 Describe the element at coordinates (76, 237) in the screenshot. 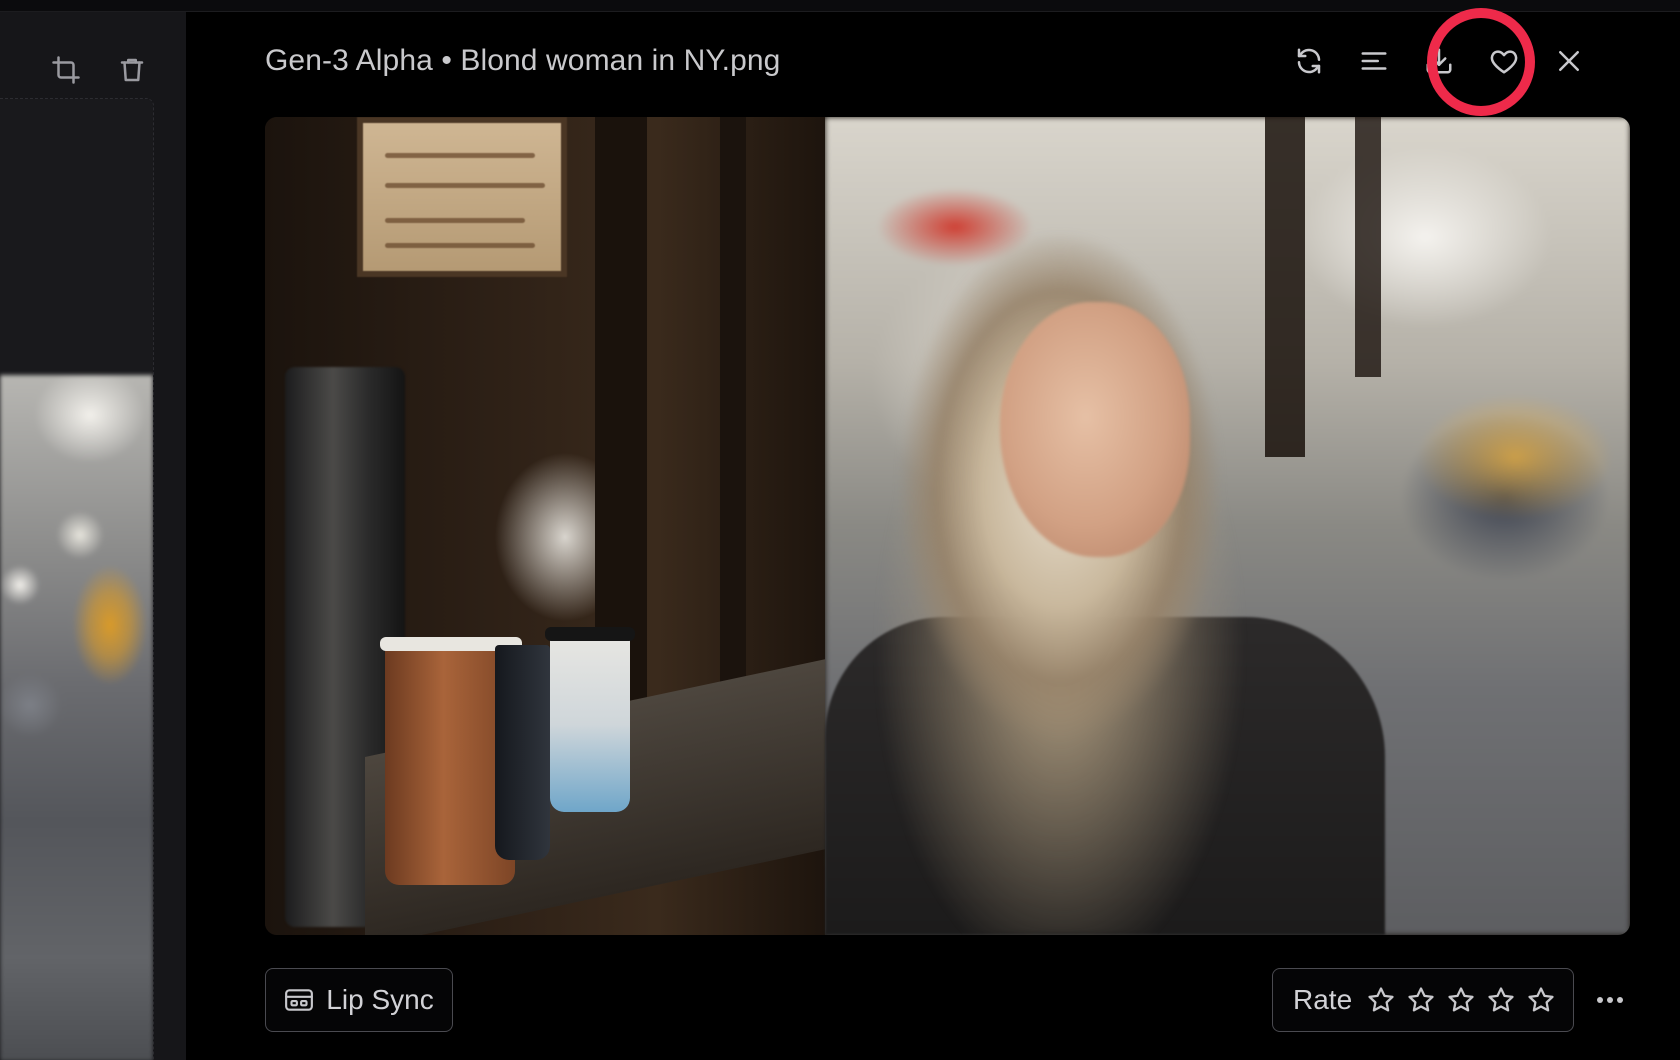

I see `empty-slot` at that location.